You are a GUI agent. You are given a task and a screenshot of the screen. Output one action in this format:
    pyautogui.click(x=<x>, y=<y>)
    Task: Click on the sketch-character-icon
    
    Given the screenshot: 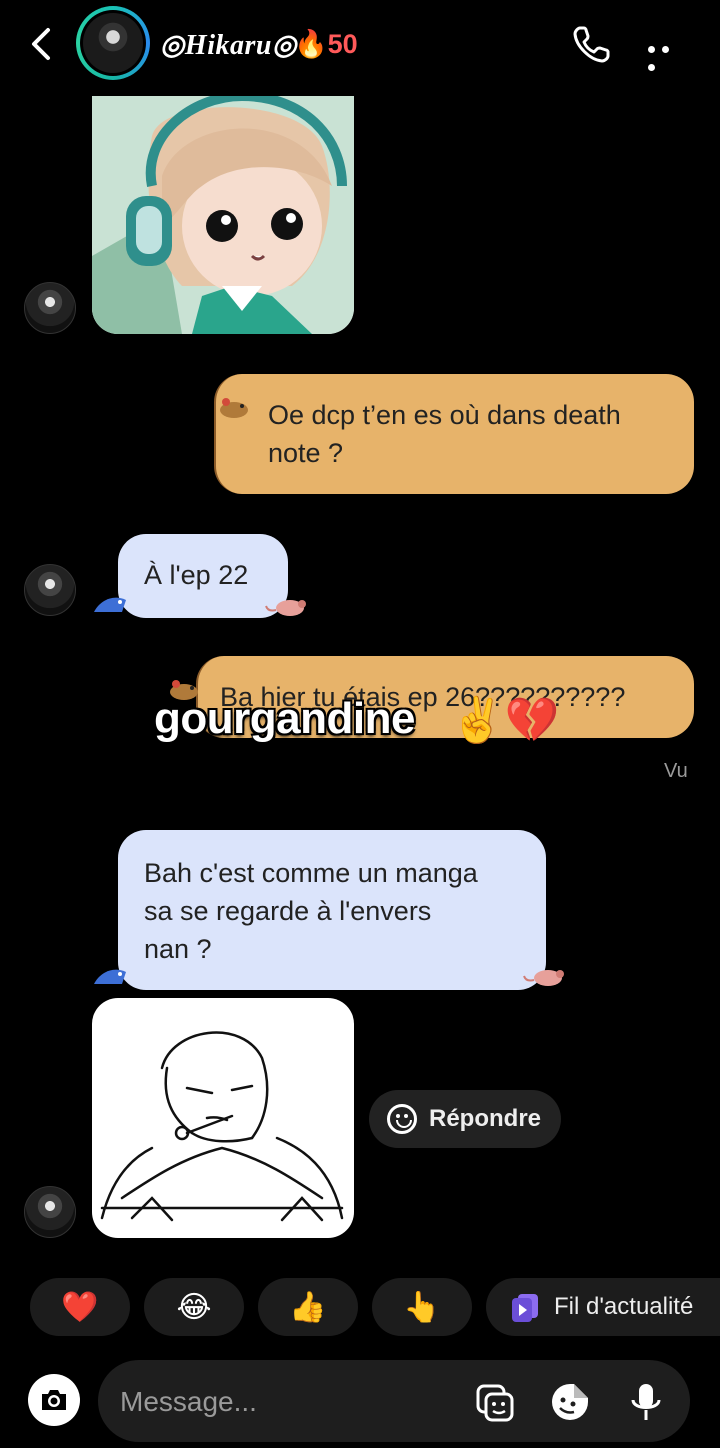 What is the action you would take?
    pyautogui.click(x=222, y=1126)
    